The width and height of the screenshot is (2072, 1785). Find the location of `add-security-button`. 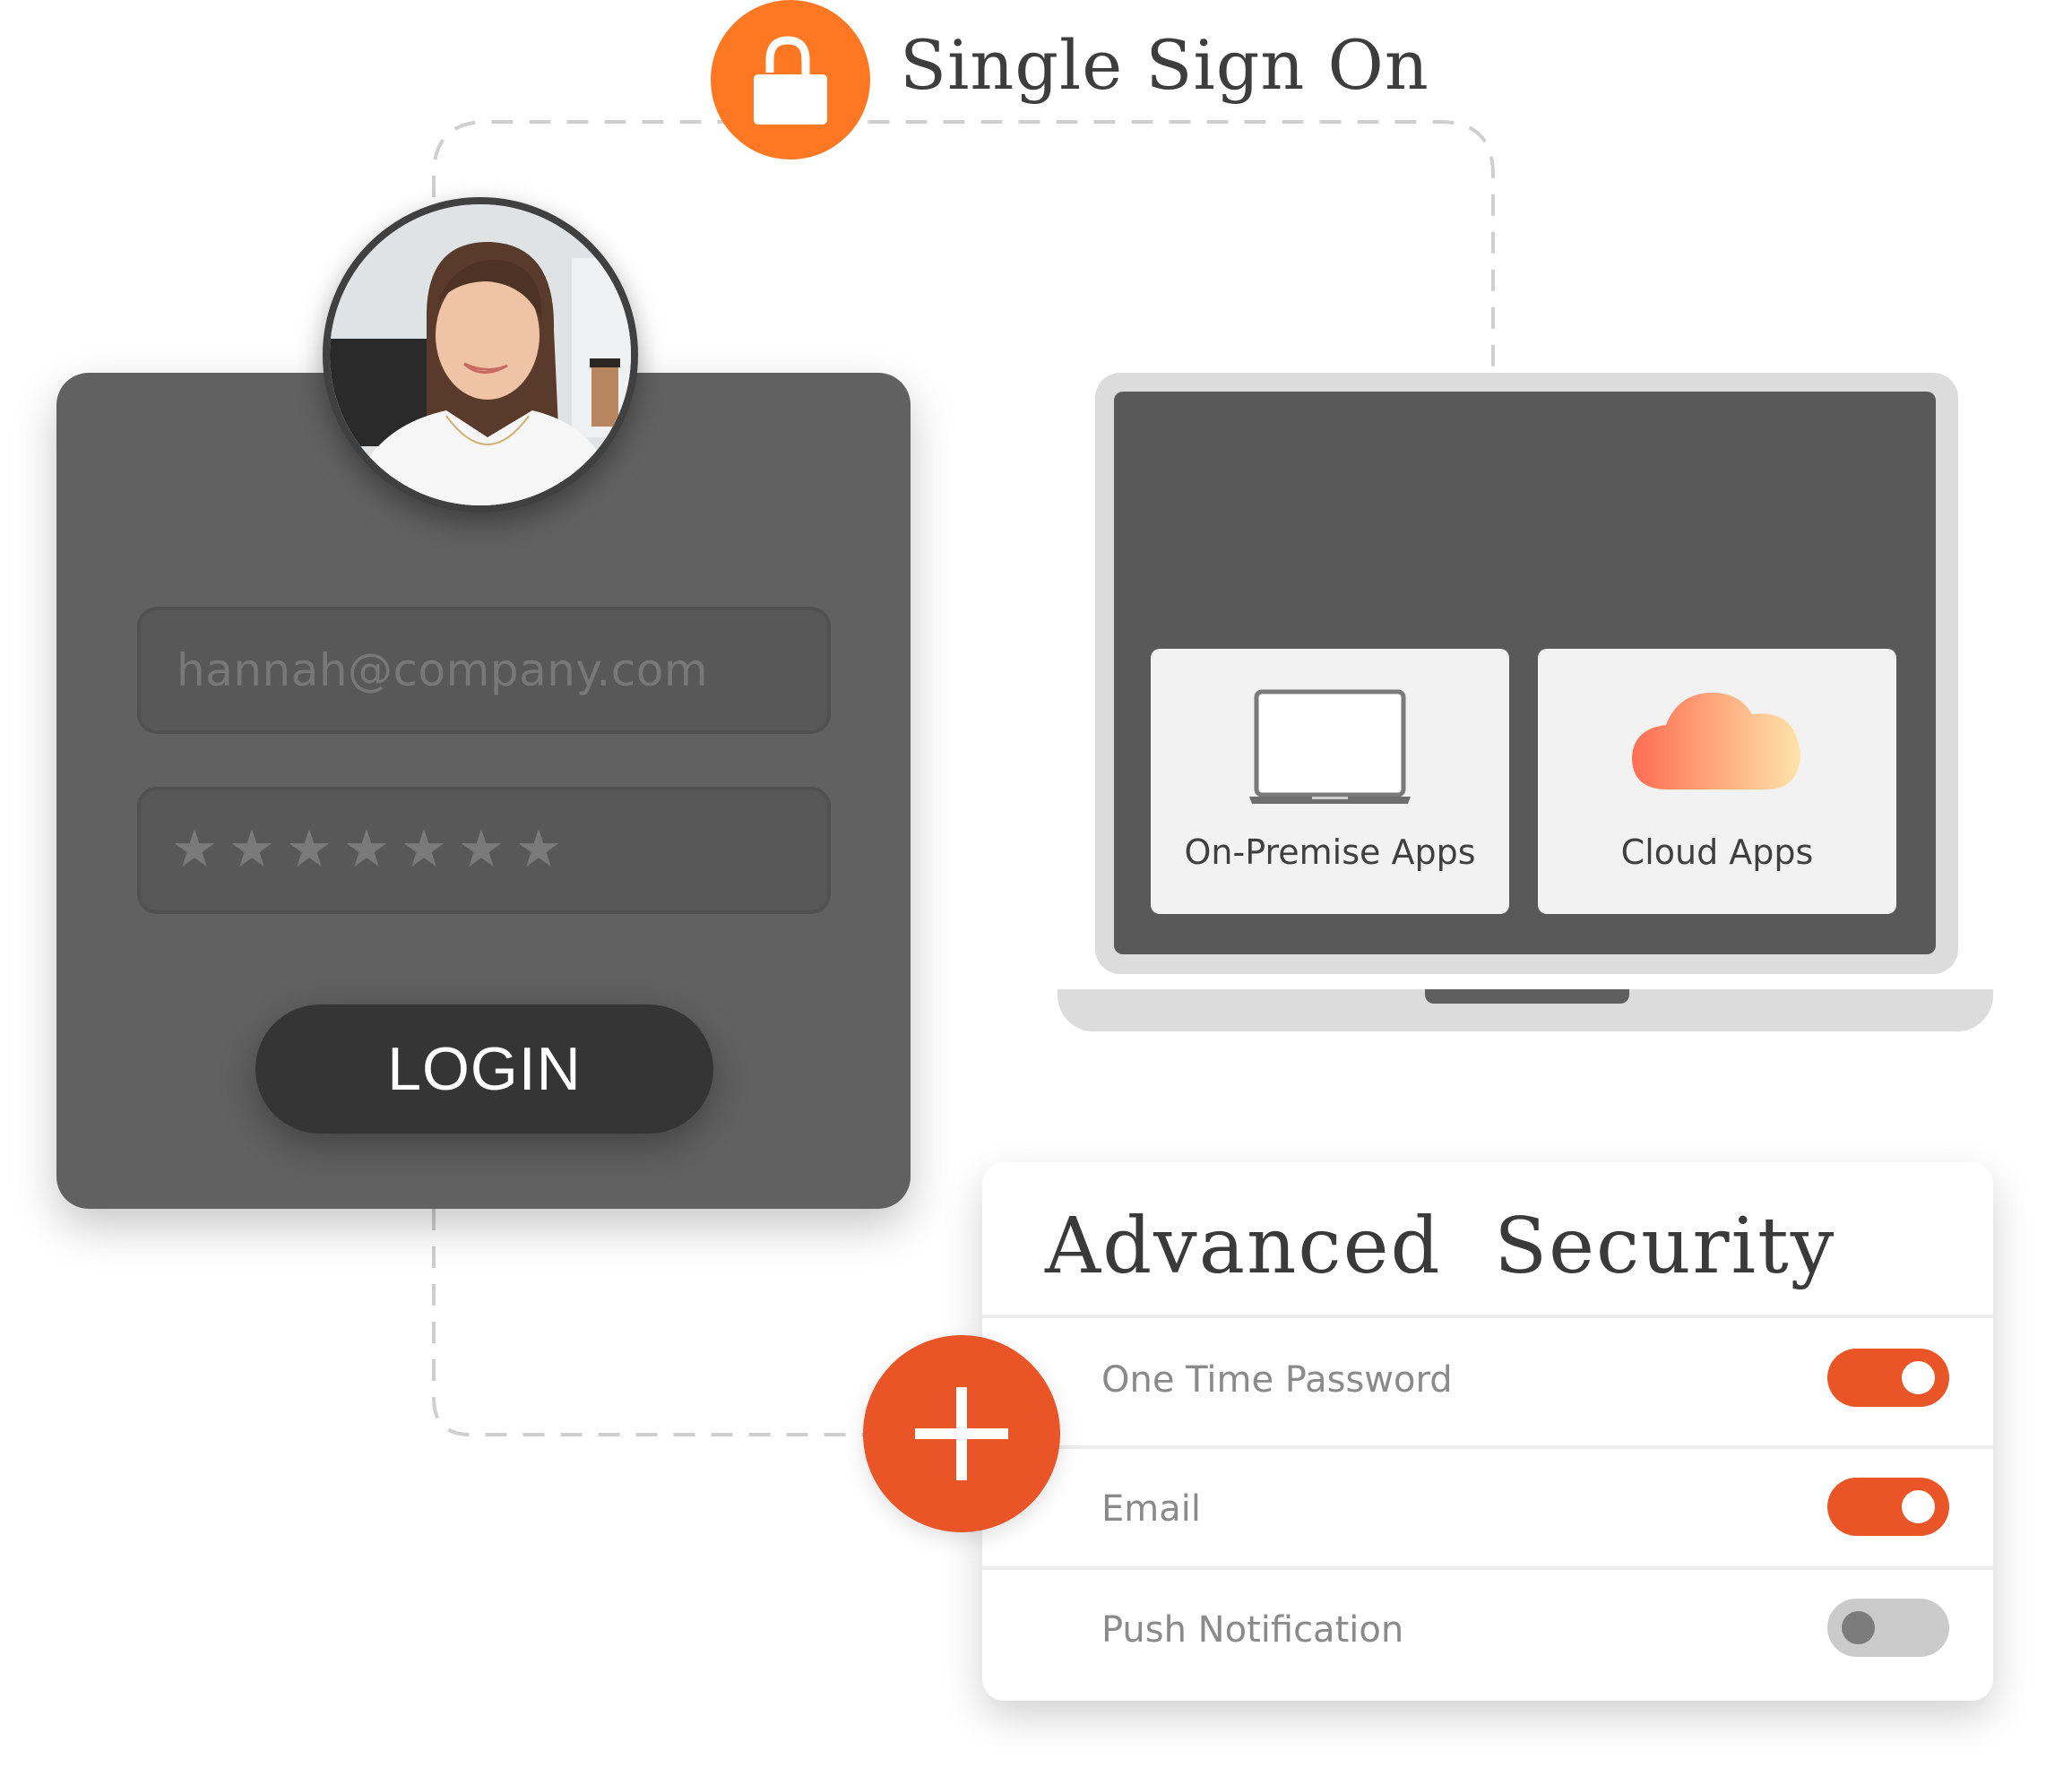

add-security-button is located at coordinates (961, 1433).